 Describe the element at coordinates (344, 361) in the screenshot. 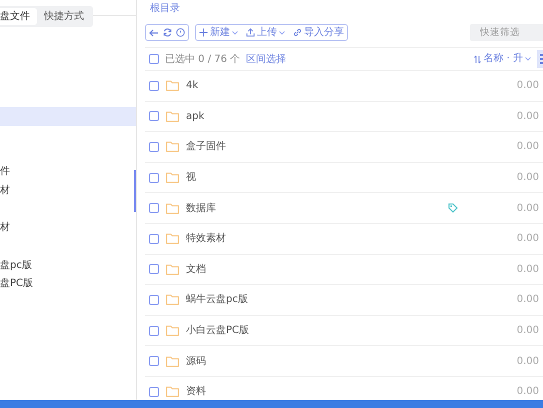

I see `file-row: 源码 0.00` at that location.